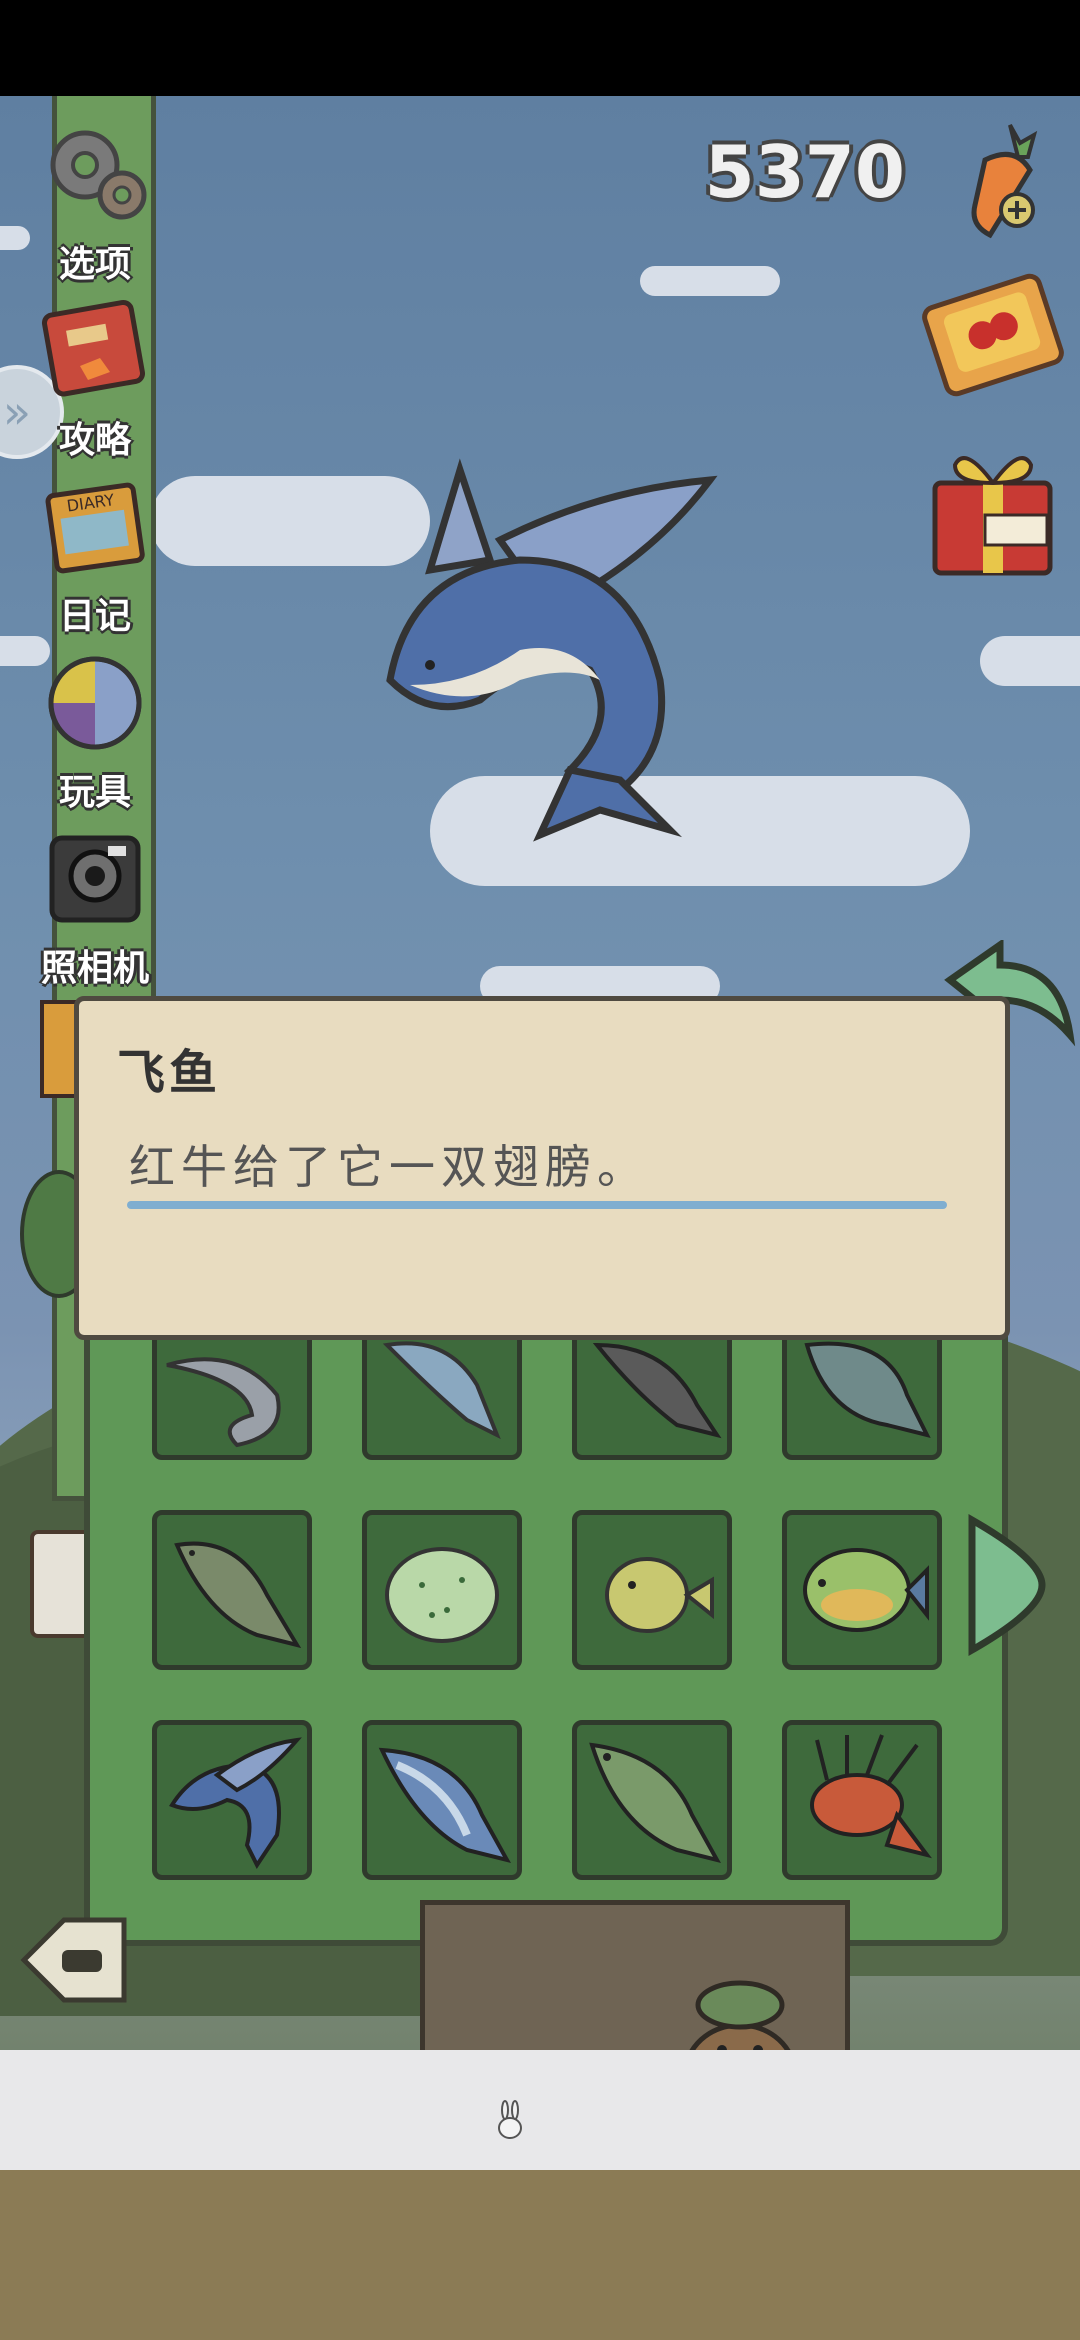 The height and width of the screenshot is (2340, 1080). Describe the element at coordinates (17, 412) in the screenshot. I see `double-chevron-right-icon: »` at that location.